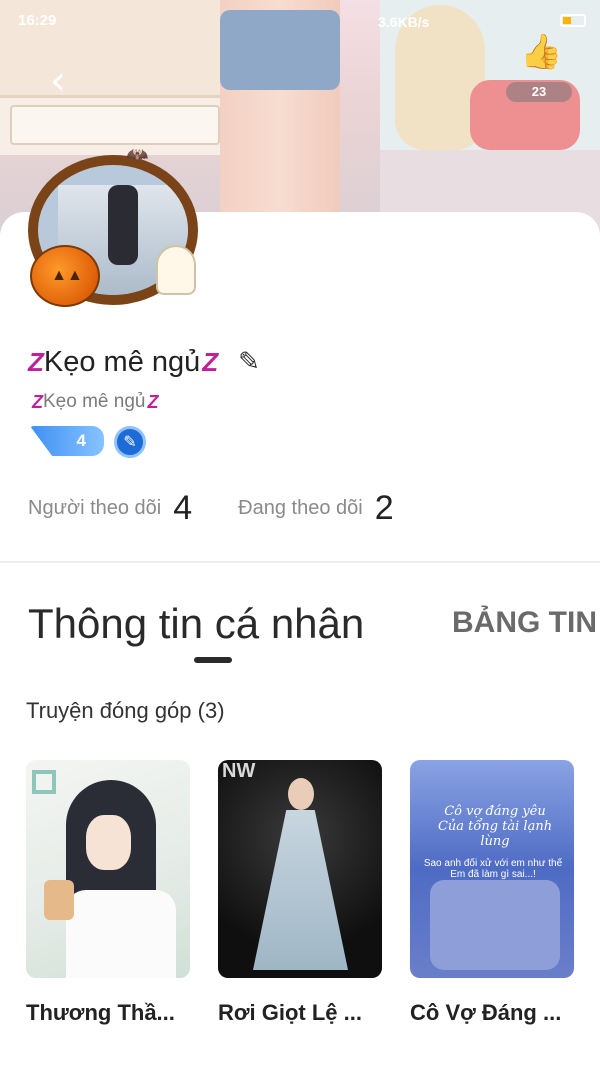 This screenshot has height=1067, width=600. What do you see at coordinates (253, 362) in the screenshot?
I see `pencil-icon: ✎` at bounding box center [253, 362].